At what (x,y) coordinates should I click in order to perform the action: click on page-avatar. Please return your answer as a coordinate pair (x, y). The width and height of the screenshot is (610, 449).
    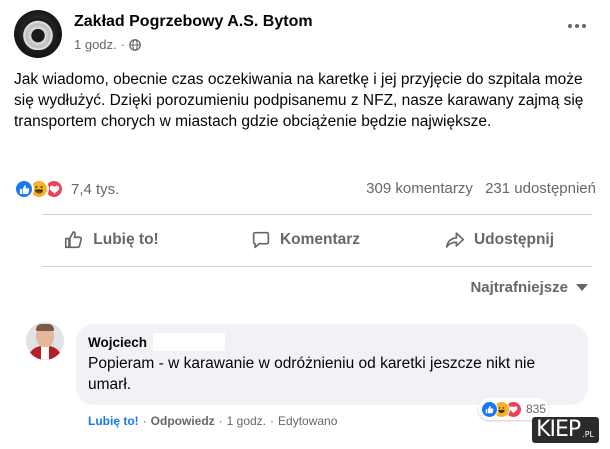
    Looking at the image, I should click on (38, 34).